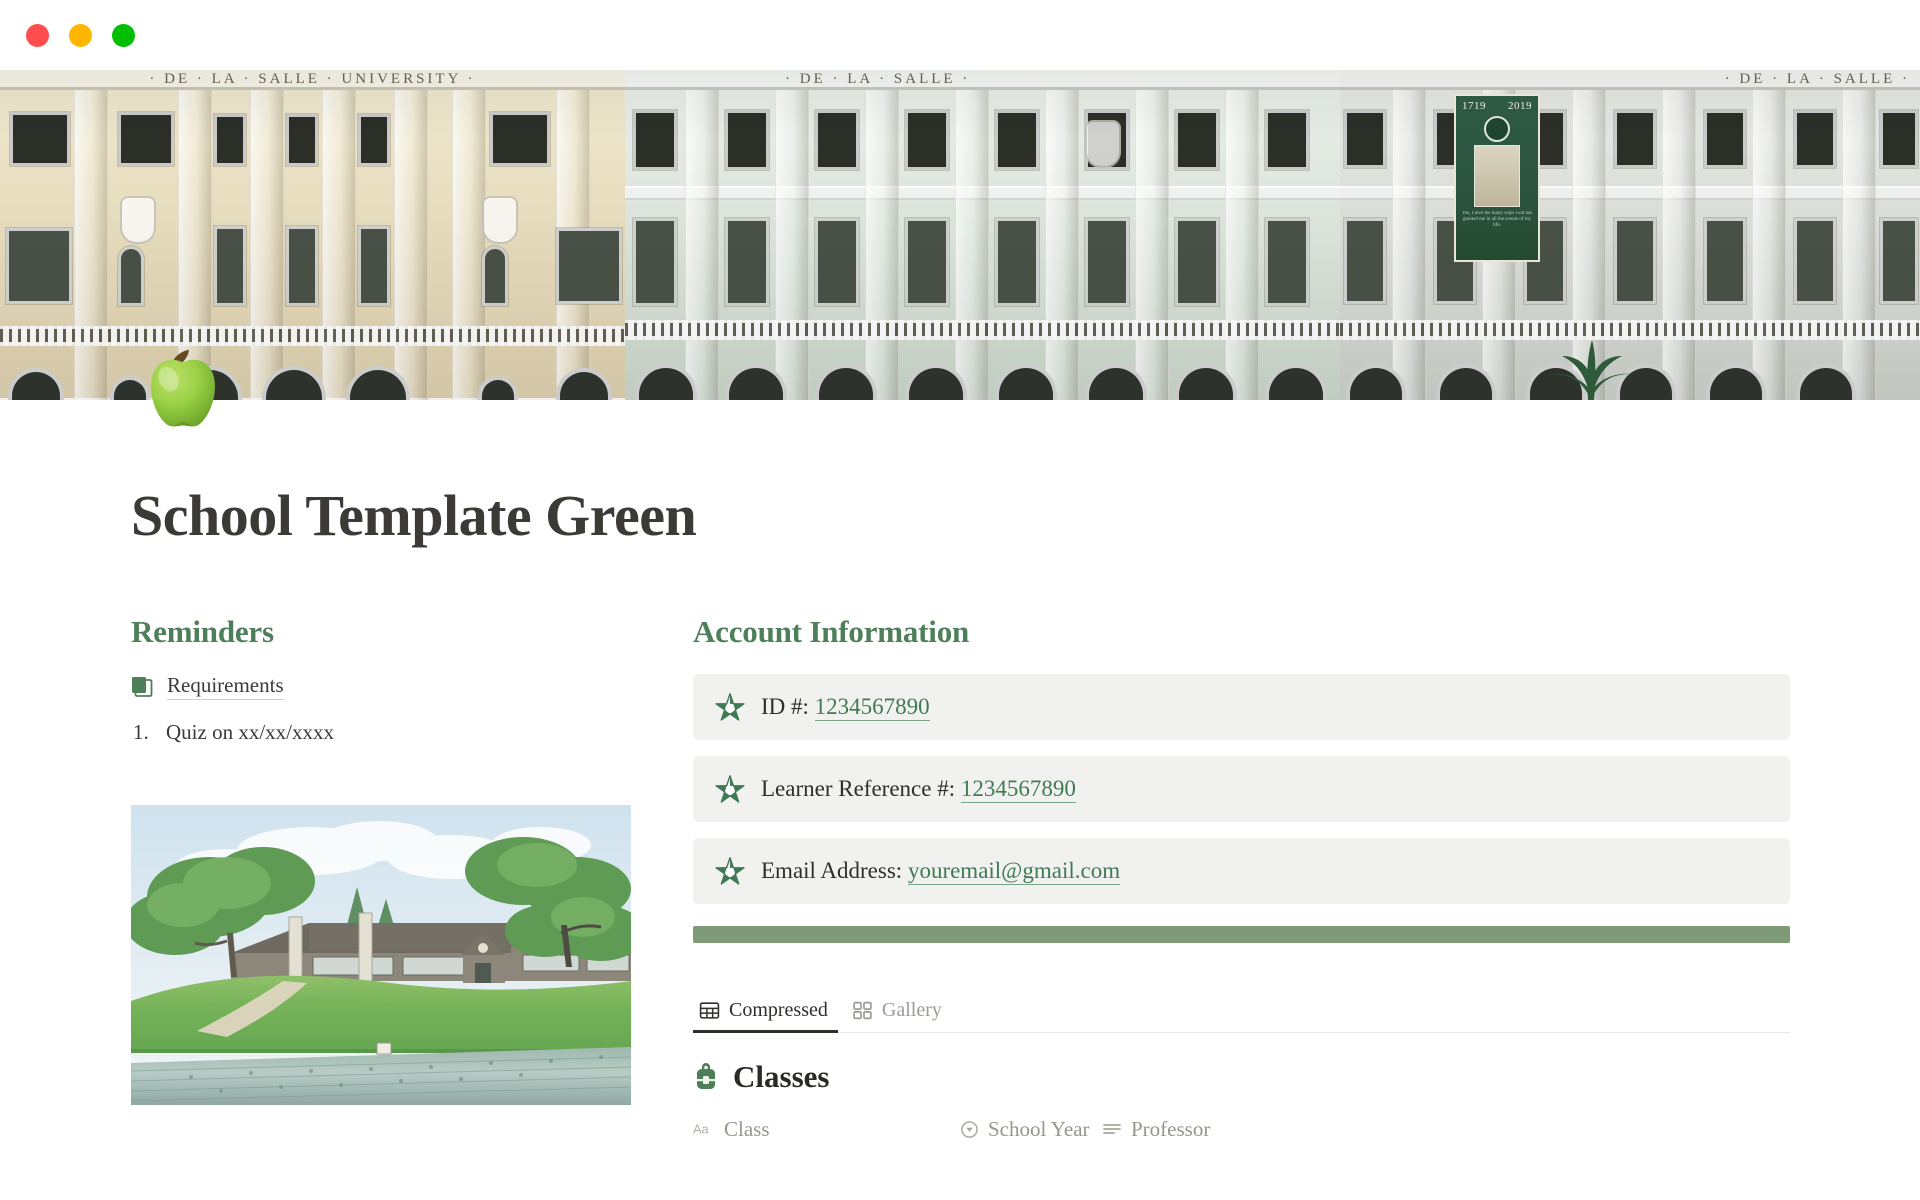 The width and height of the screenshot is (1920, 1200). Describe the element at coordinates (1171, 1128) in the screenshot. I see `column-header-professor-label: Professor` at that location.